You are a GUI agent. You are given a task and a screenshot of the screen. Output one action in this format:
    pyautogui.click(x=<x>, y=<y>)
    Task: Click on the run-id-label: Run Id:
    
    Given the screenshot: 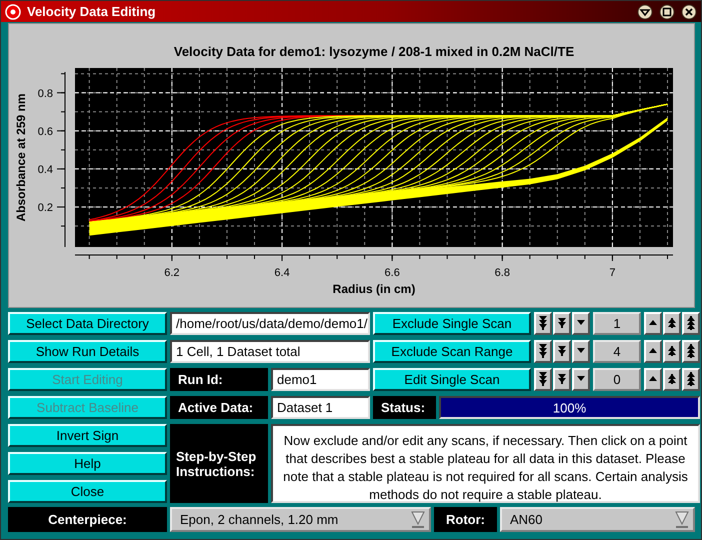 What is the action you would take?
    pyautogui.click(x=219, y=379)
    